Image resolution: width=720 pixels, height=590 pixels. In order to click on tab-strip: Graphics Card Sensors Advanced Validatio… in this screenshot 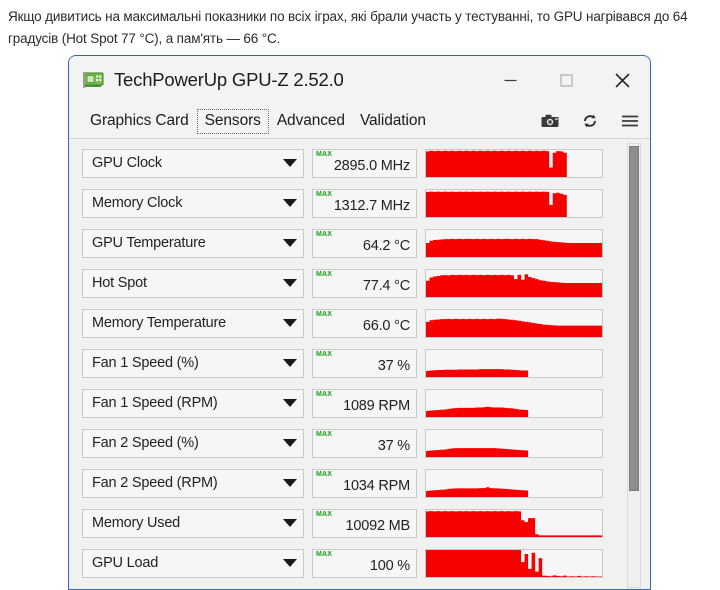, I will do `click(359, 121)`.